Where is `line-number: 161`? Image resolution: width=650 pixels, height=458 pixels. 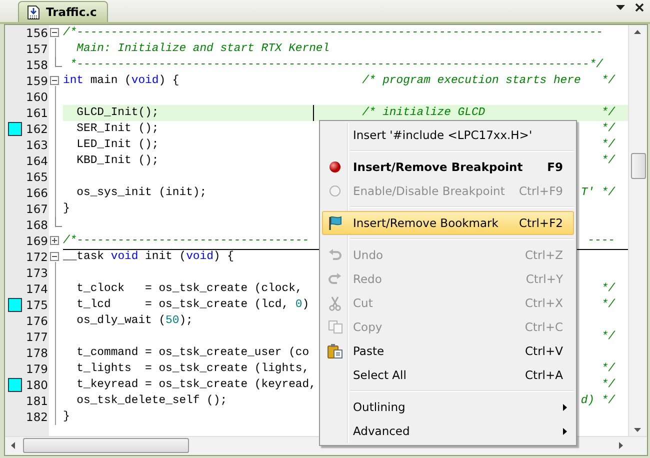
line-number: 161 is located at coordinates (37, 113).